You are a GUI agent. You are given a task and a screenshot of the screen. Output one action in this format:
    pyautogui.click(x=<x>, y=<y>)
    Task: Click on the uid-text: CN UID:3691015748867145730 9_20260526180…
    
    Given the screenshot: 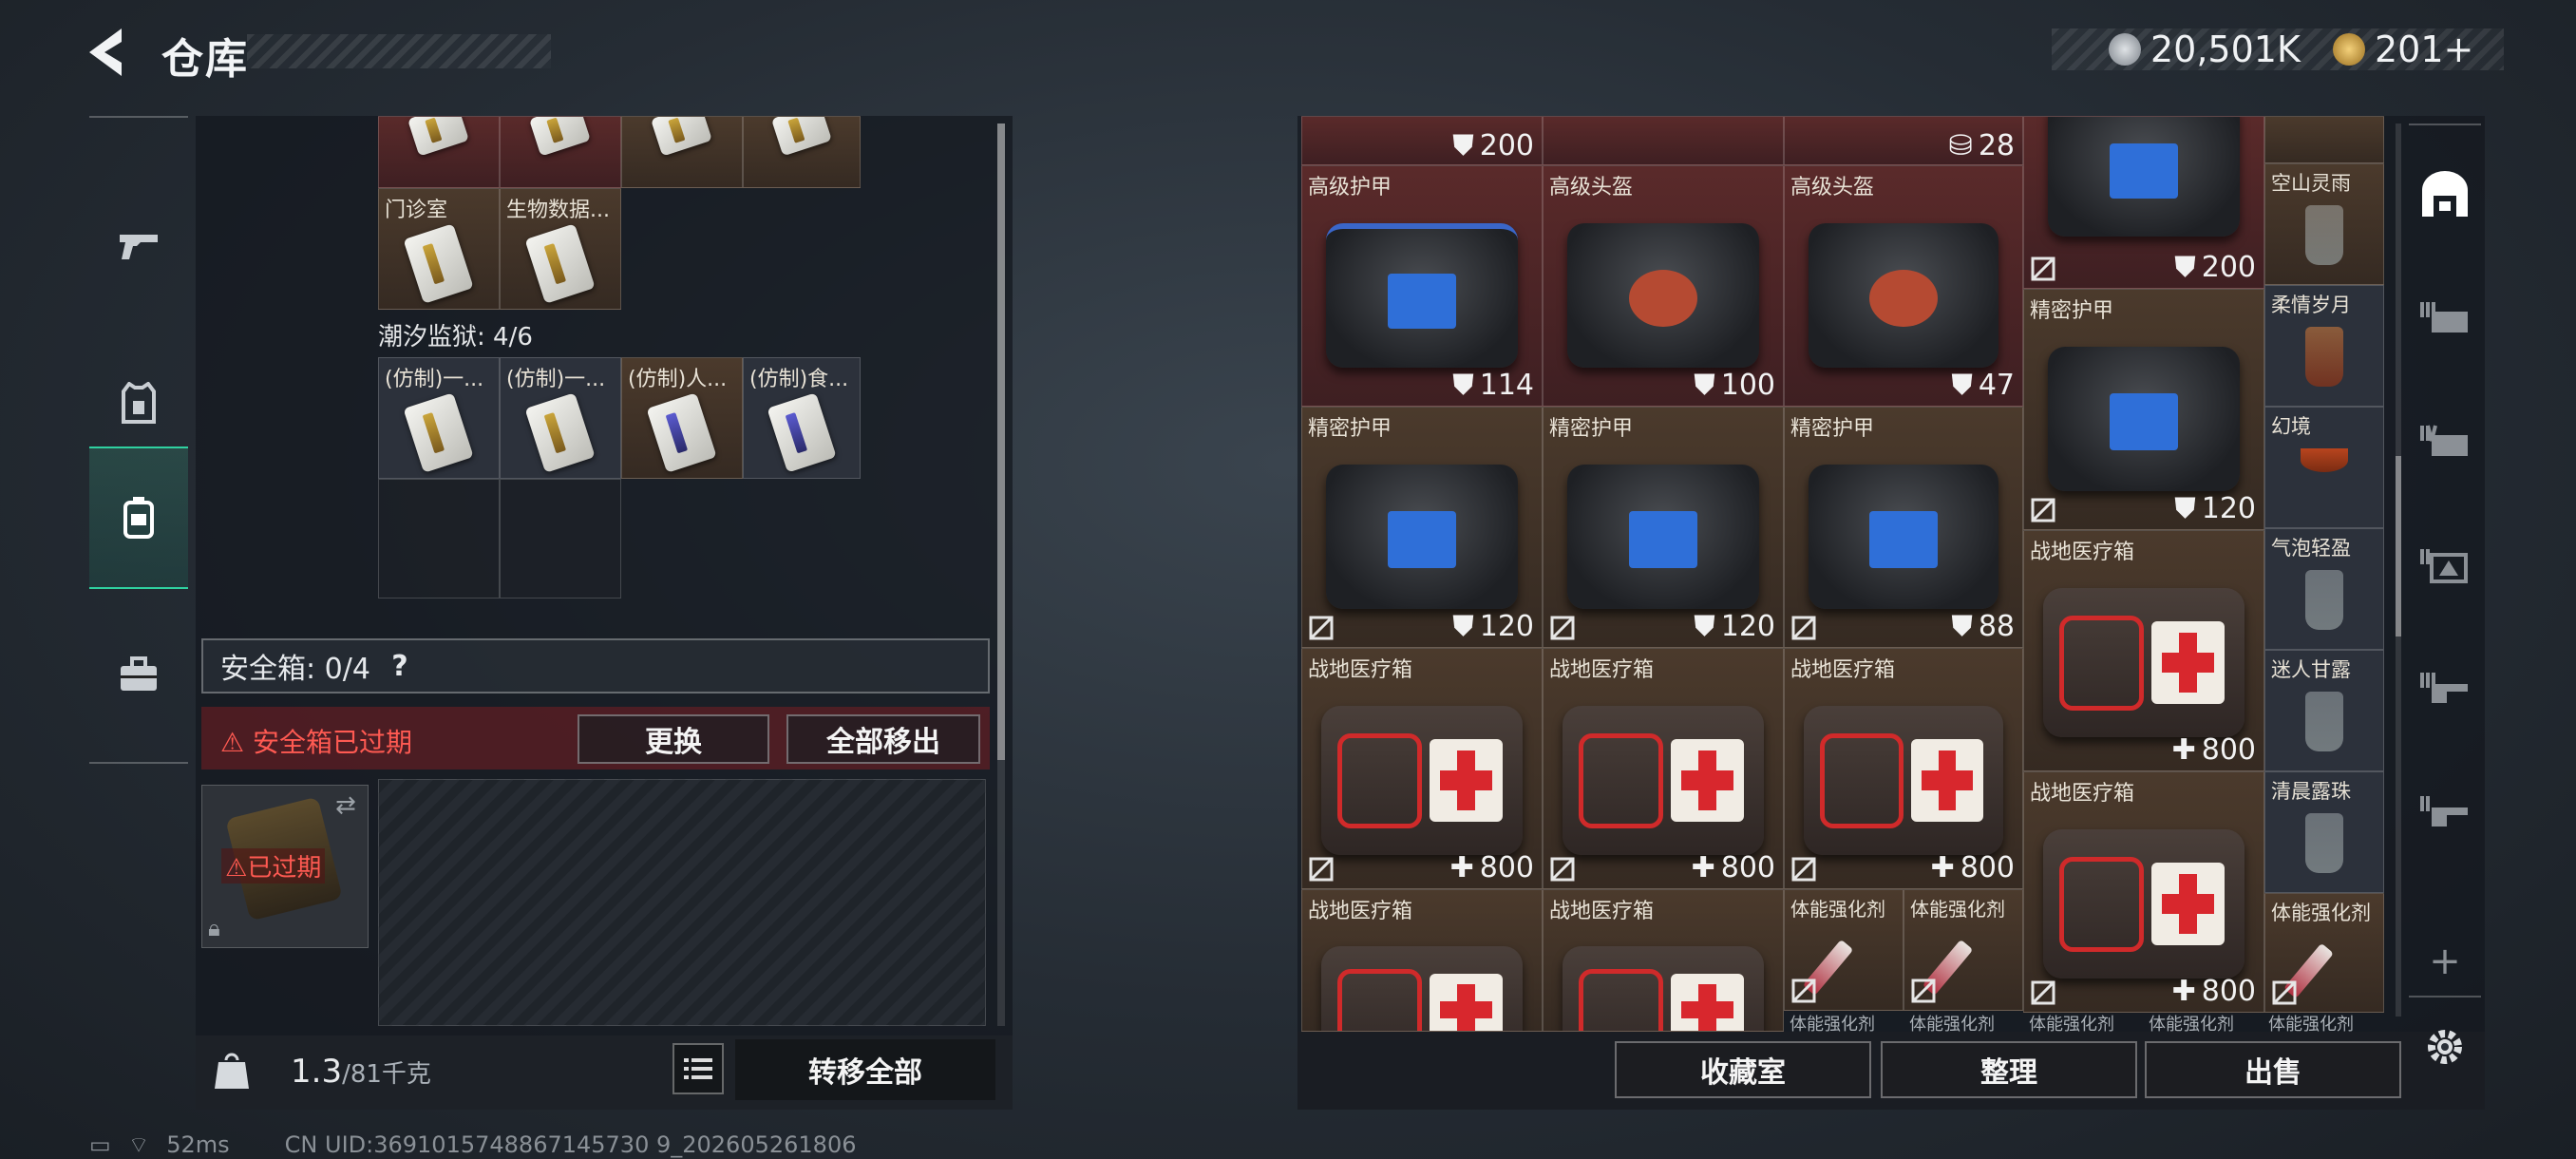 What is the action you would take?
    pyautogui.click(x=570, y=1144)
    